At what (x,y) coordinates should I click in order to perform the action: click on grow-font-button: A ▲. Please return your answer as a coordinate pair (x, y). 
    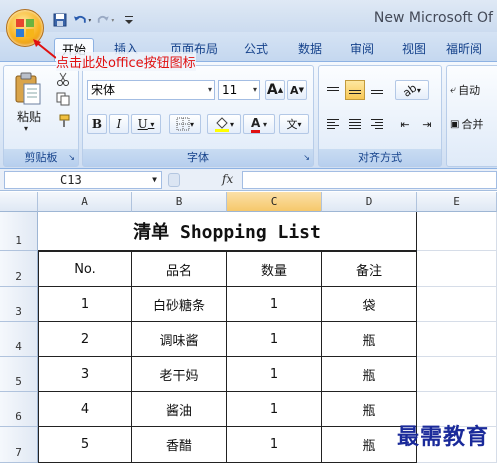
    Looking at the image, I should click on (275, 90).